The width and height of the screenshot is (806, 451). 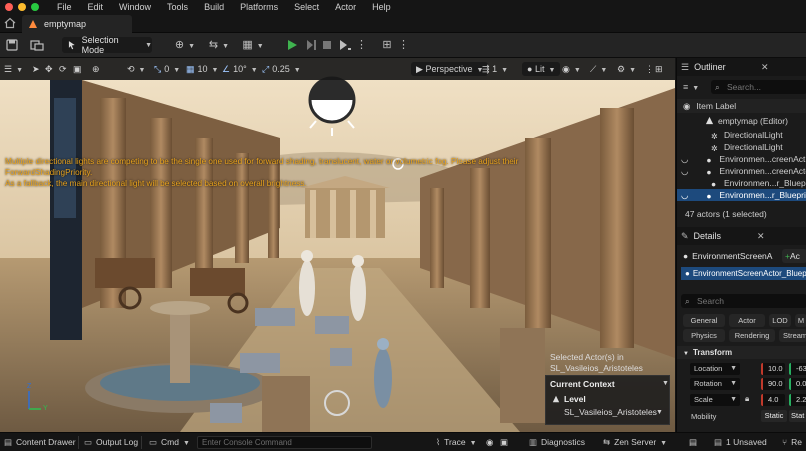 I want to click on blueprint-icon: ⇆ ▼, so click(x=219, y=45).